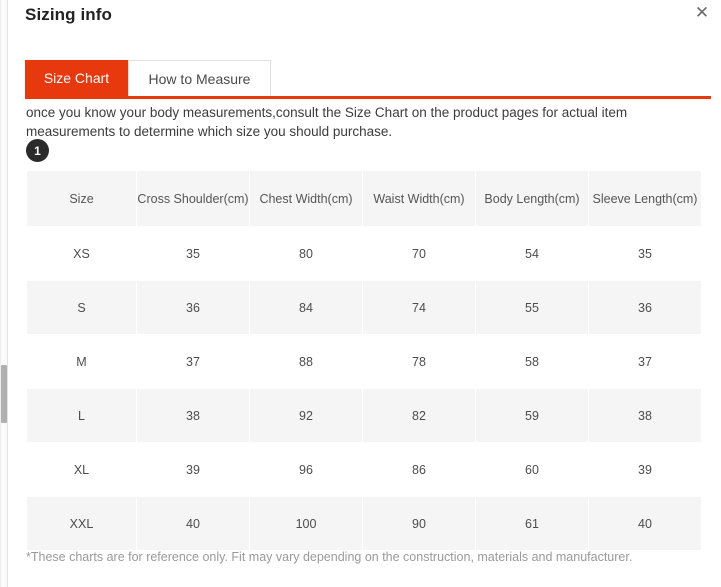  Describe the element at coordinates (193, 253) in the screenshot. I see `cell-cross-shoulder: 35` at that location.